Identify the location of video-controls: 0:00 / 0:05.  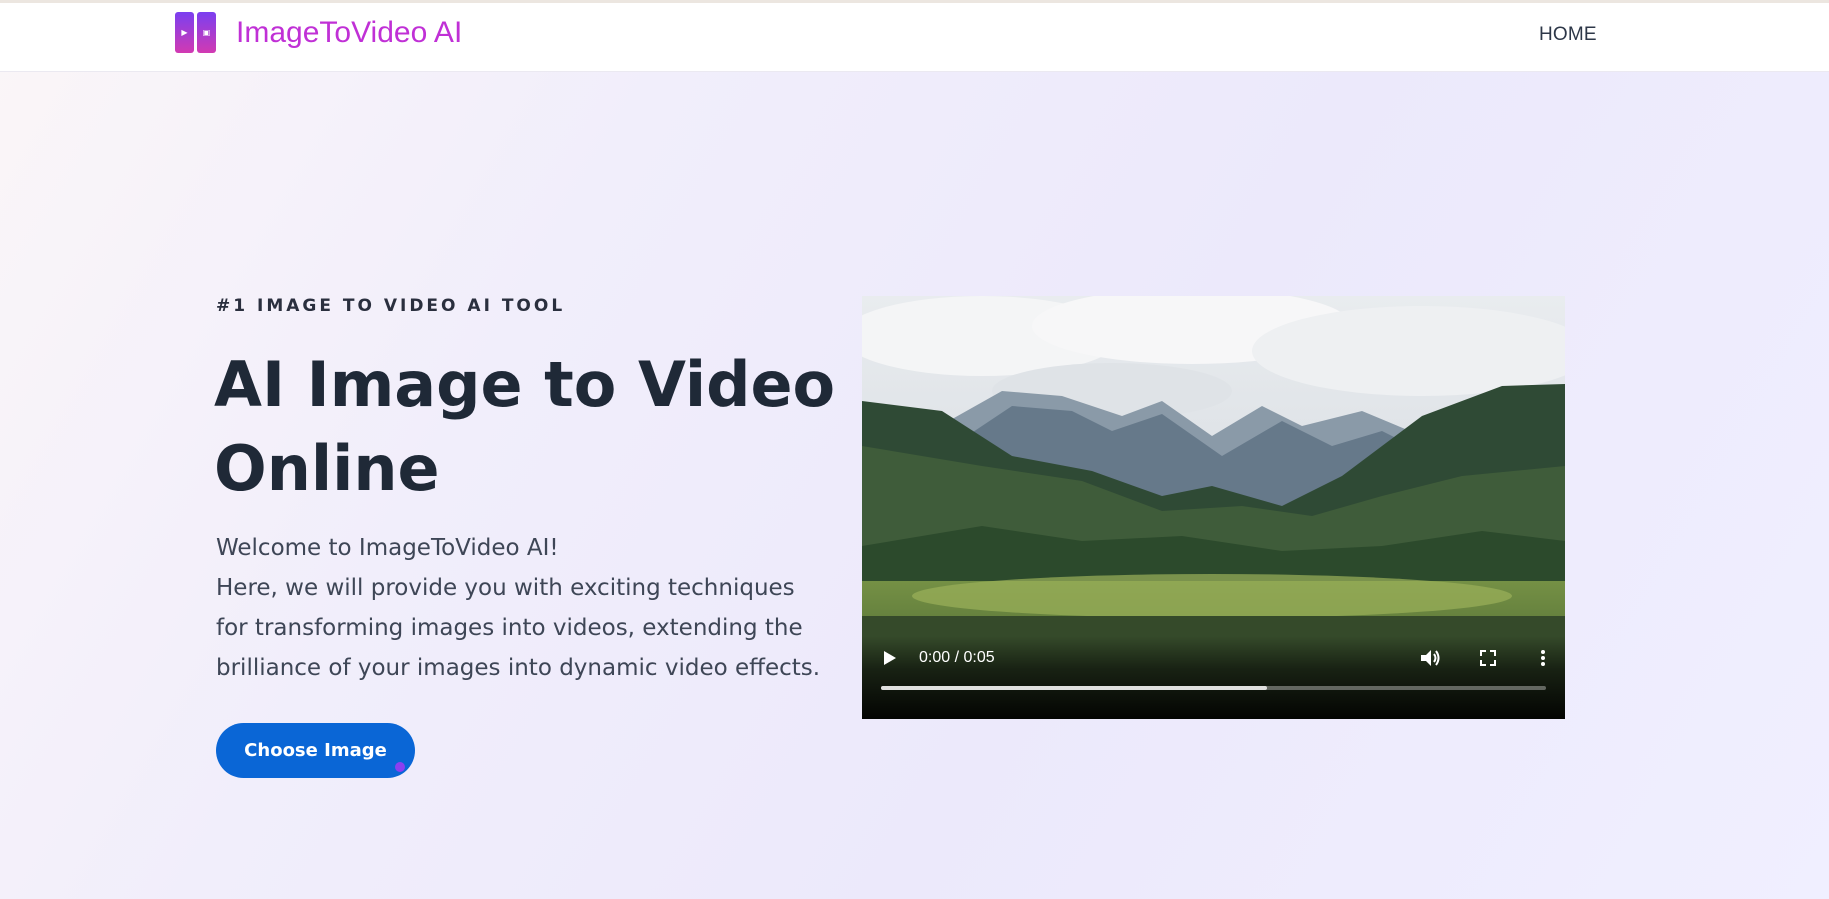
(1213, 677).